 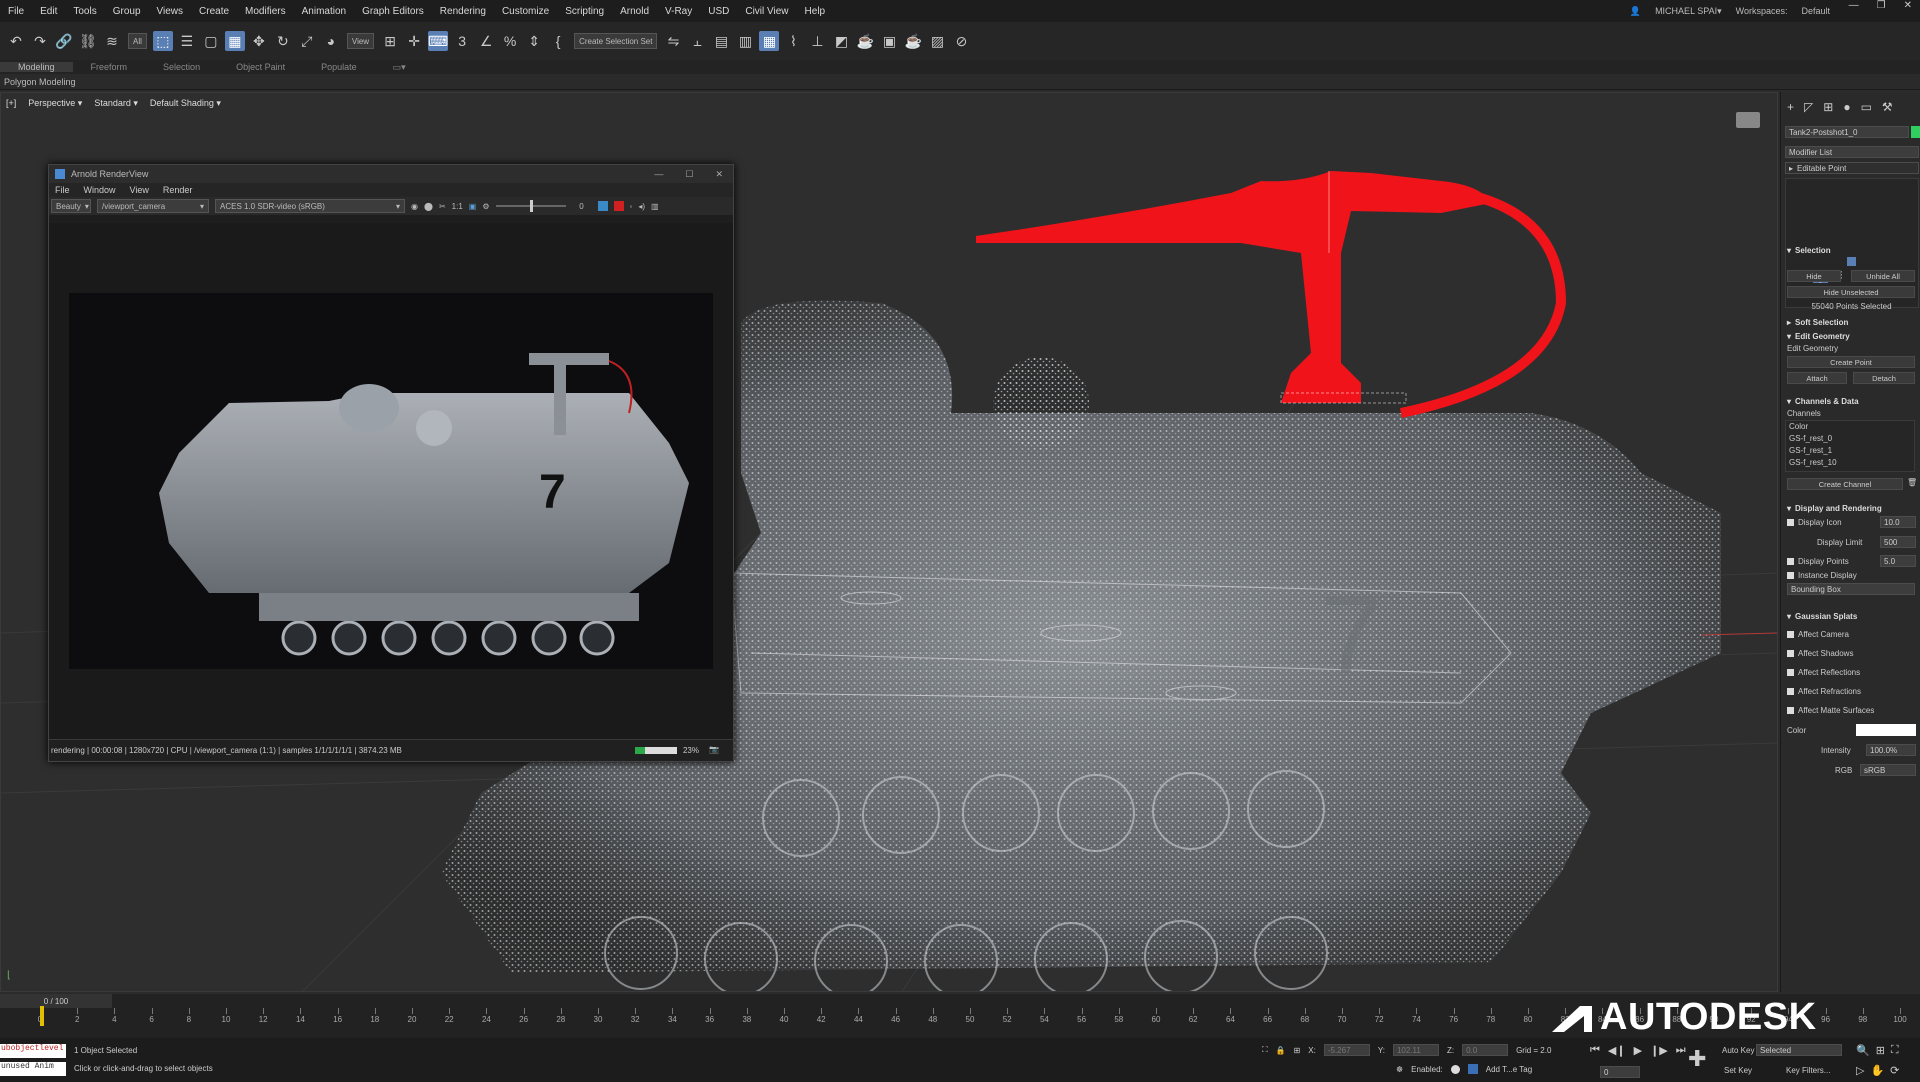 What do you see at coordinates (339, 67) in the screenshot?
I see `tab-populate: Populate` at bounding box center [339, 67].